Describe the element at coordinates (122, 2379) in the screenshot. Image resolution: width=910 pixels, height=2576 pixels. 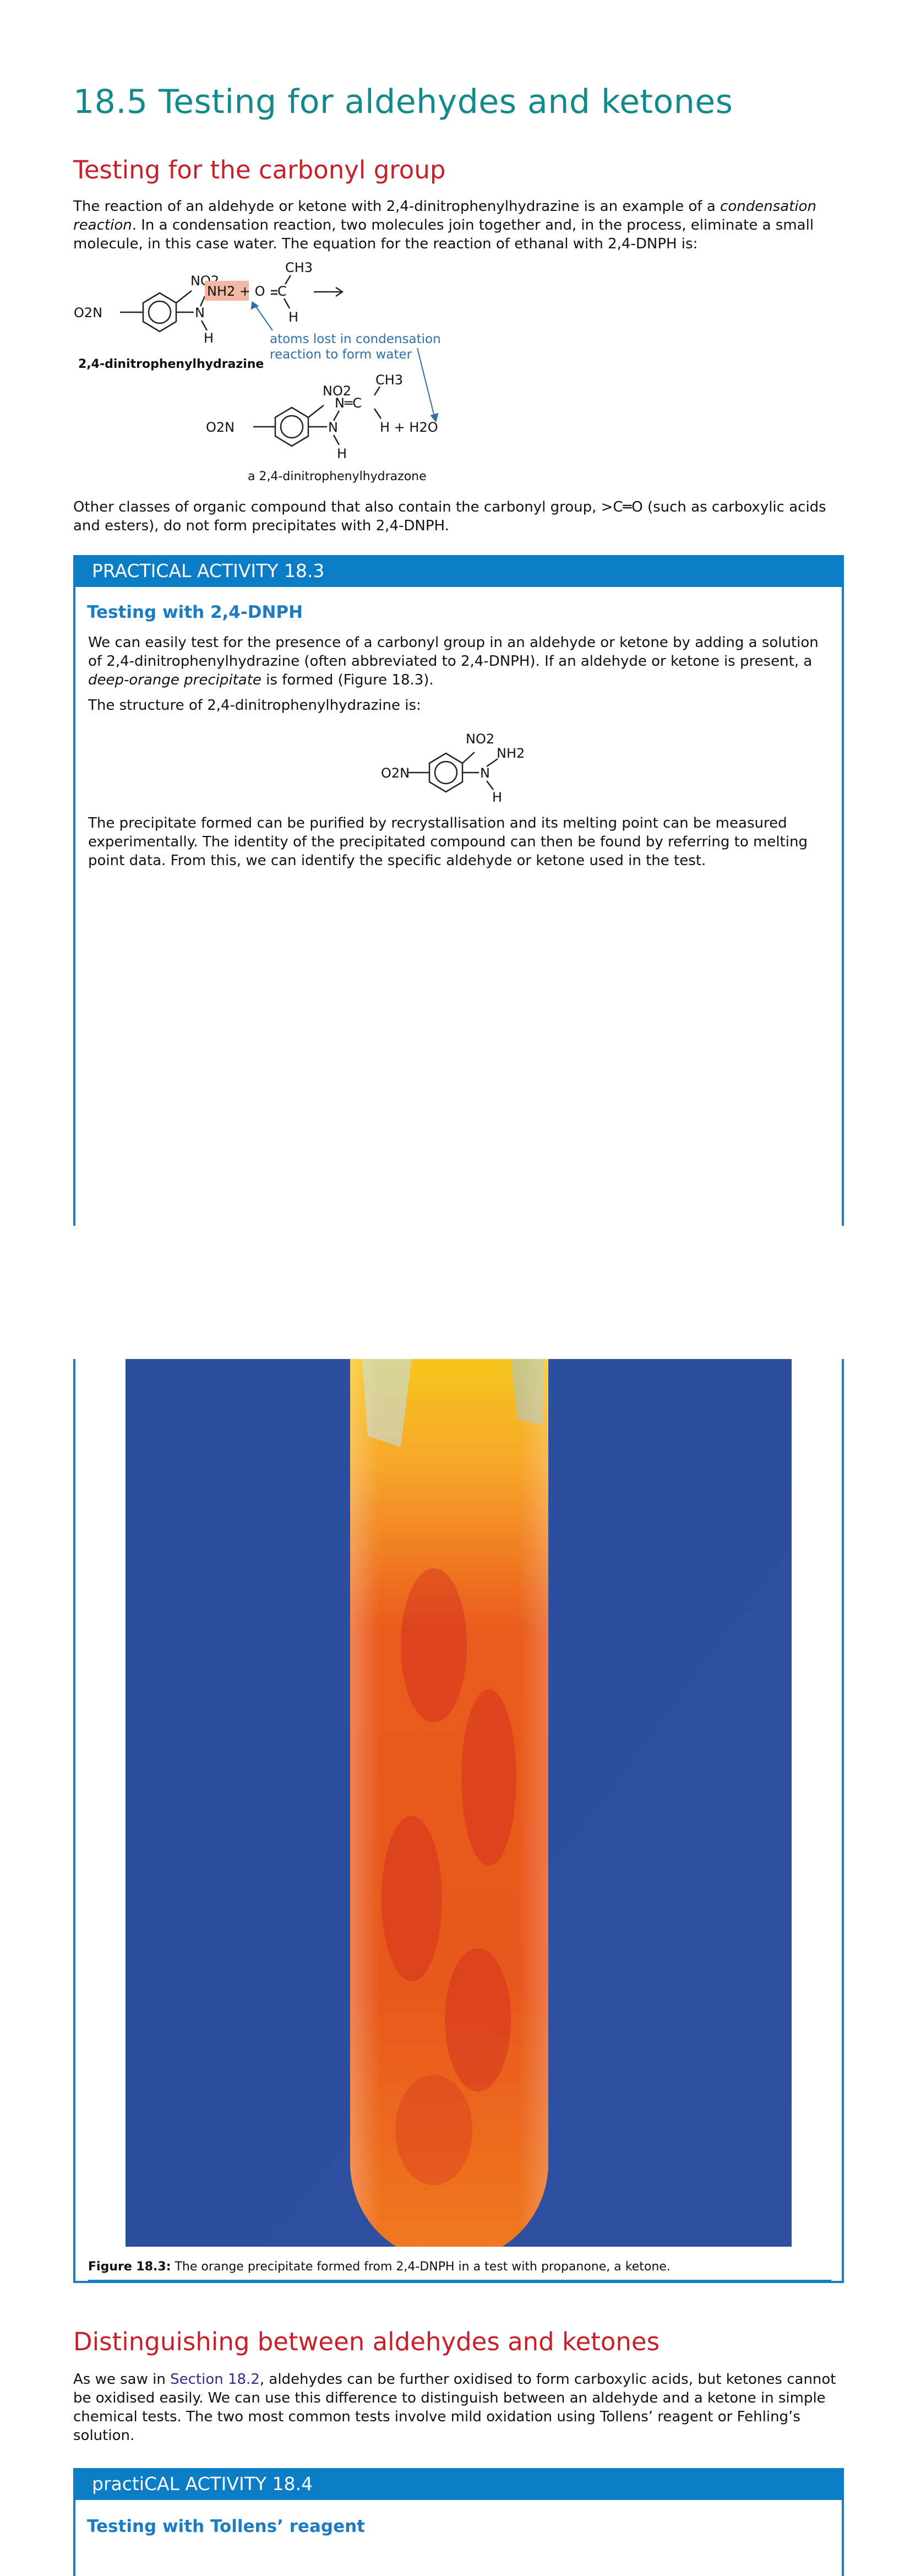
I see `text-run: As we saw in` at that location.